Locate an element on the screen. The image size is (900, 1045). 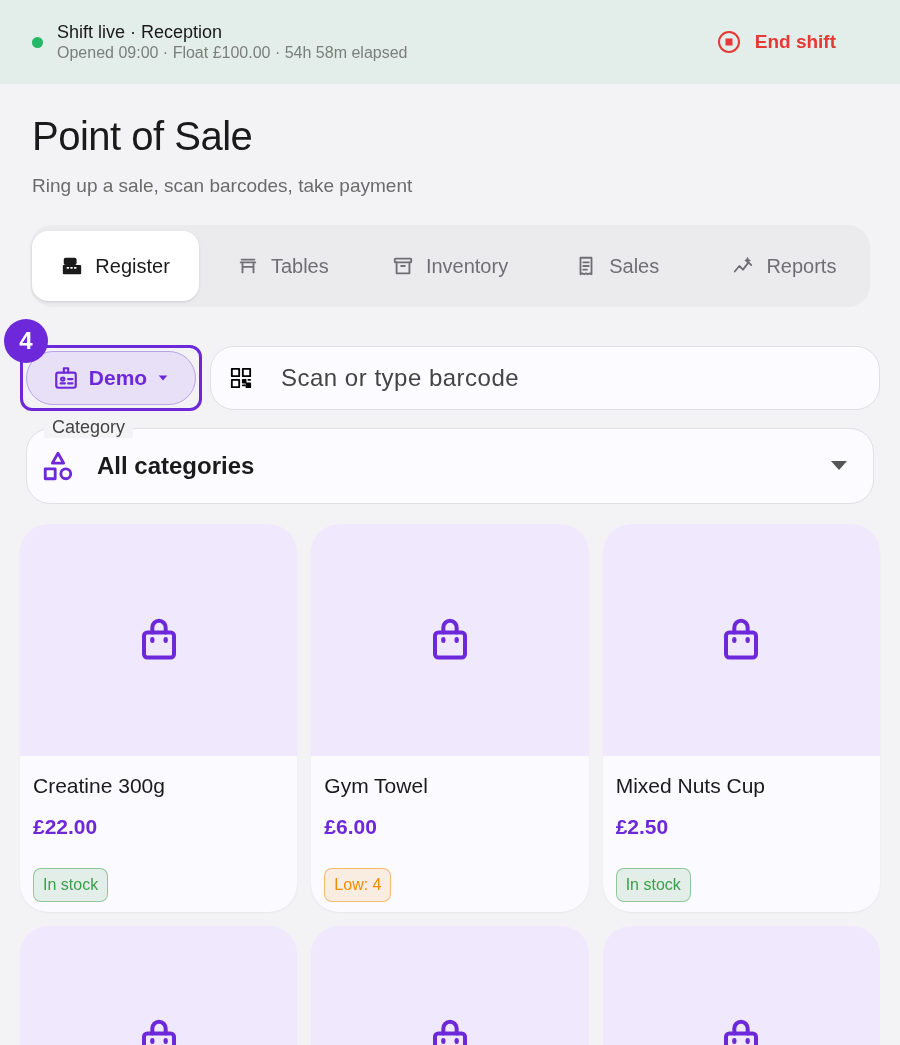
tab: Tables is located at coordinates (283, 265).